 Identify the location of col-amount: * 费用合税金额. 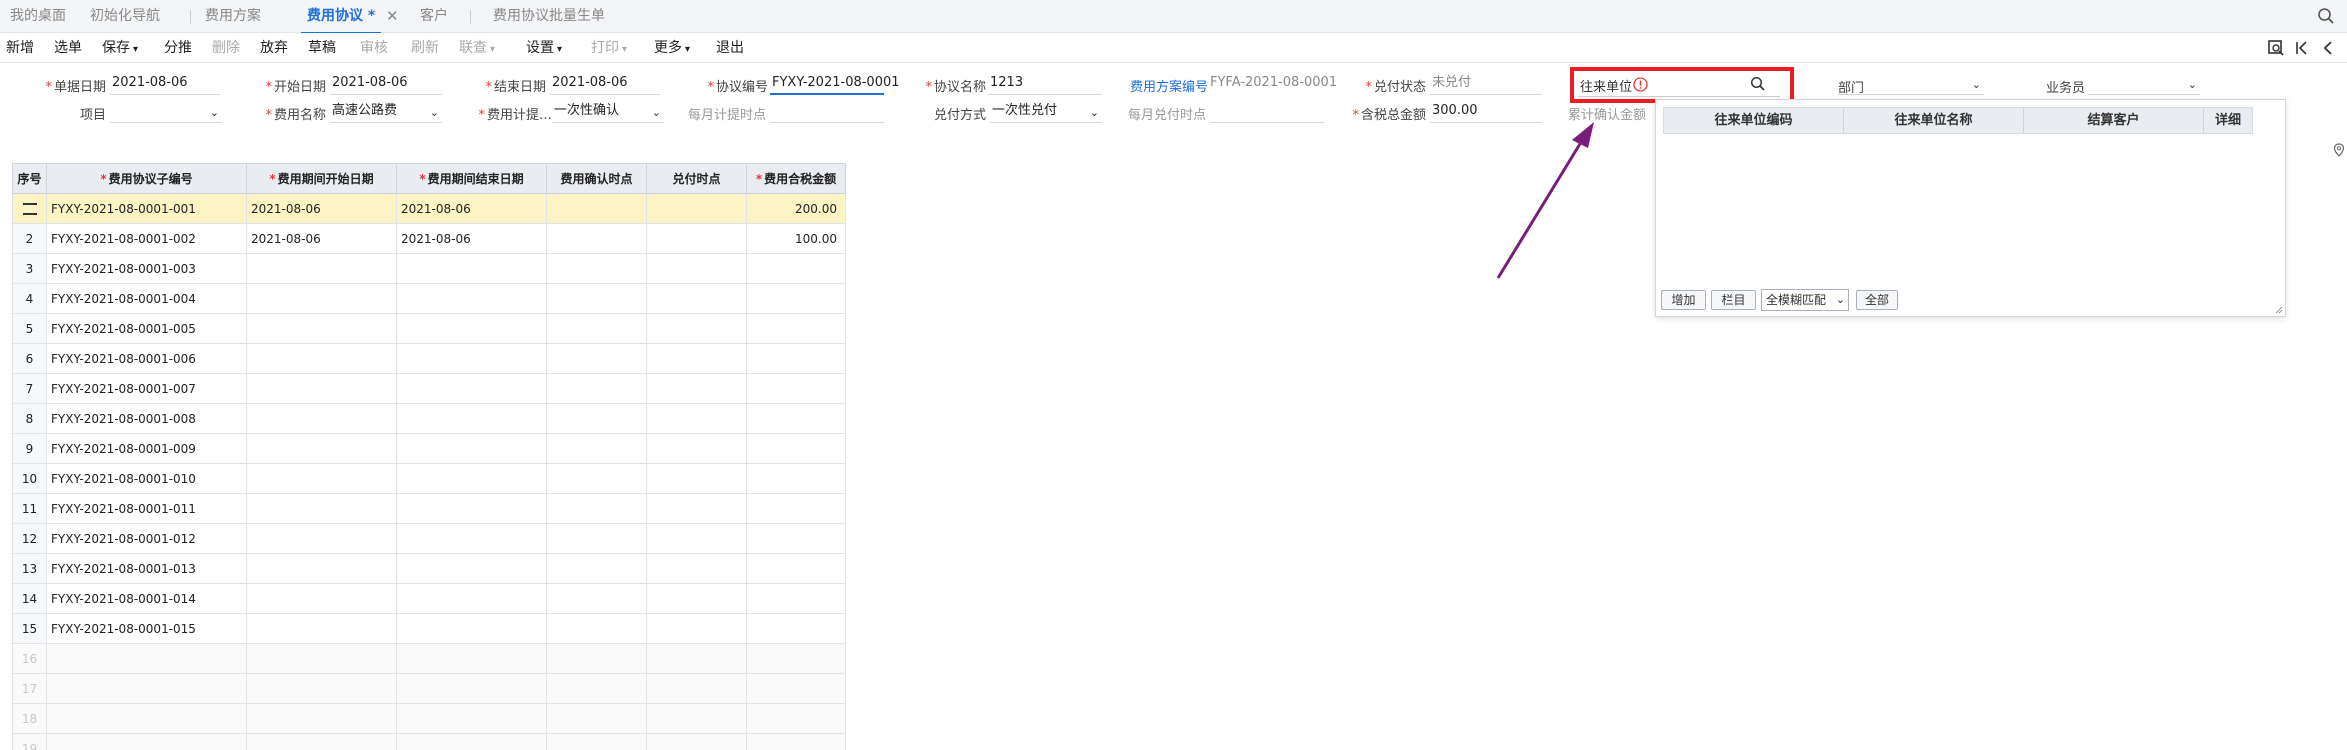
(796, 178).